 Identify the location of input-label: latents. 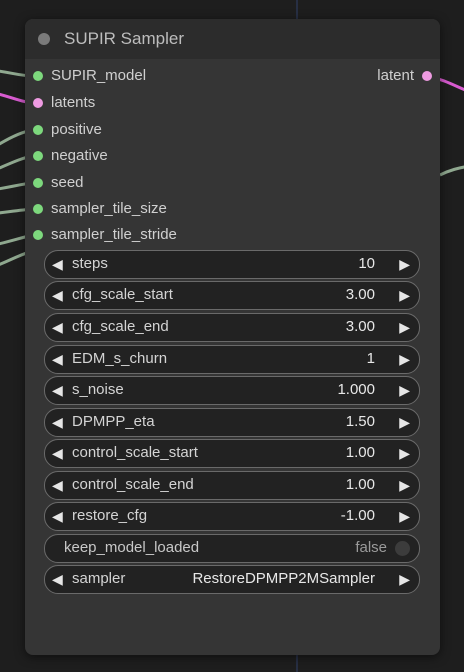
(73, 102).